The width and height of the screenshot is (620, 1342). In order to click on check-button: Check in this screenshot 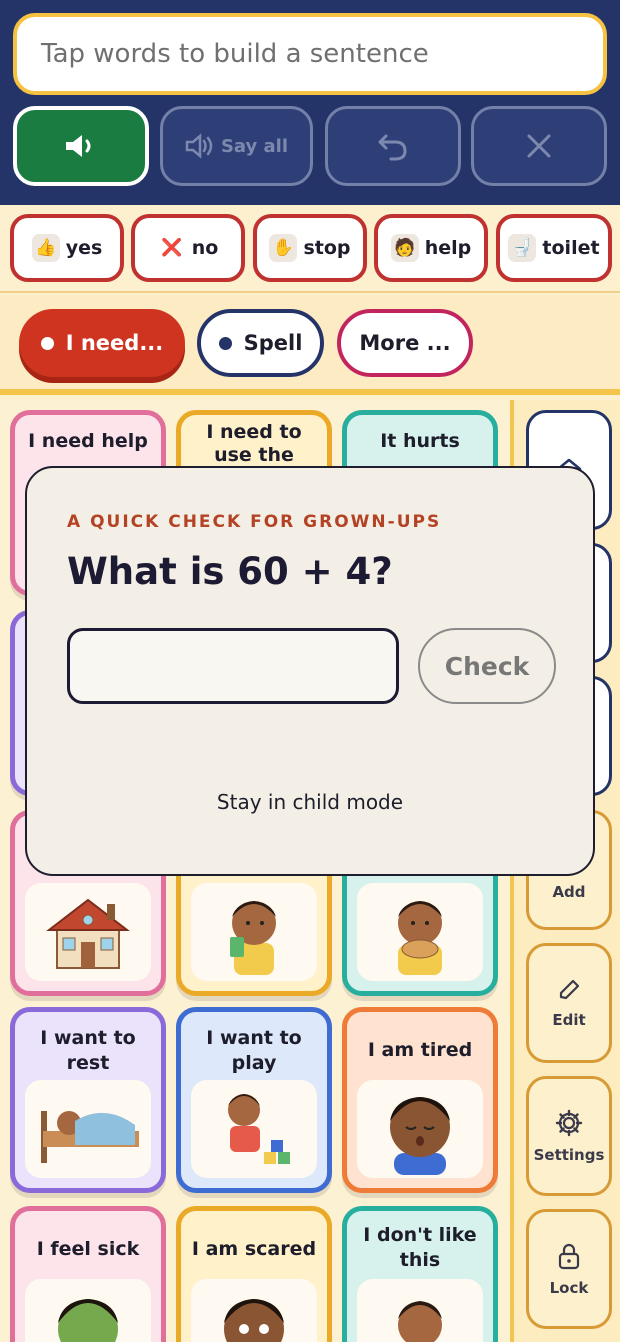, I will do `click(487, 666)`.